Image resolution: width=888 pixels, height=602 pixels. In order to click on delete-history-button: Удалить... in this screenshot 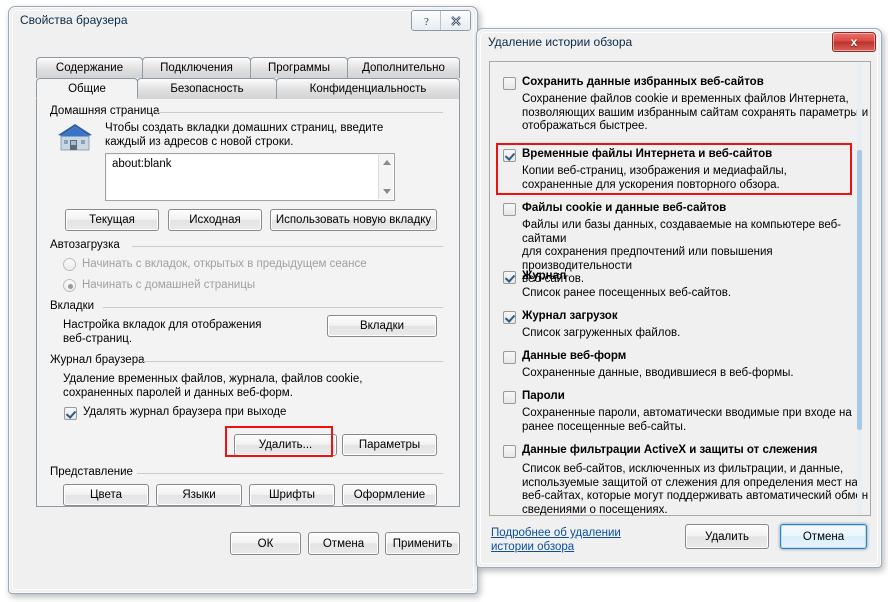, I will do `click(285, 445)`.